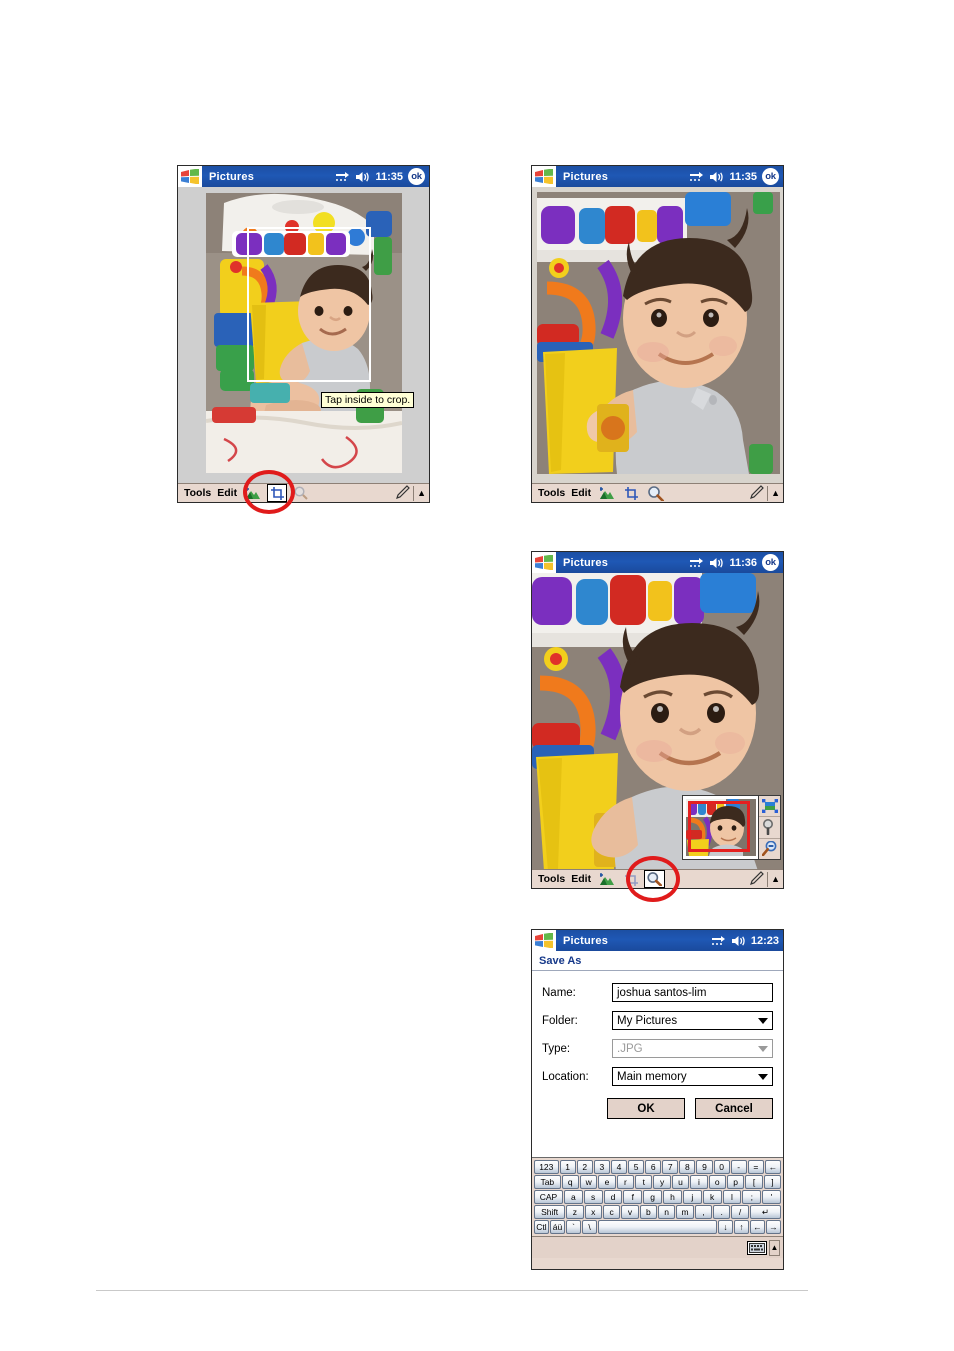 The image size is (954, 1351). Describe the element at coordinates (769, 807) in the screenshot. I see `fit-to-window-icon` at that location.